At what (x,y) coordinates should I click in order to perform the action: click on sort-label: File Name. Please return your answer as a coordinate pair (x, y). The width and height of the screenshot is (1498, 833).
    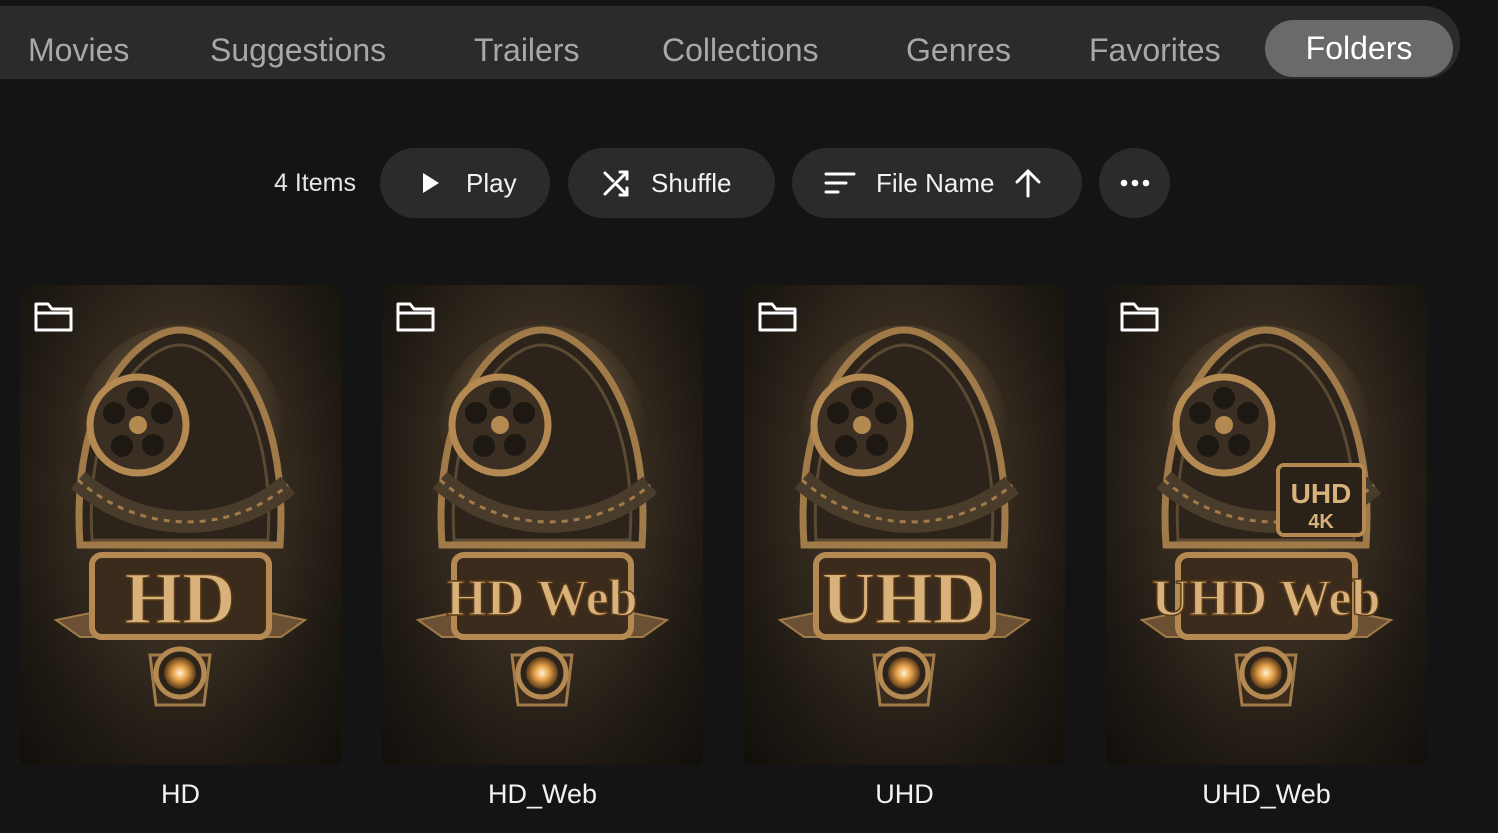
    Looking at the image, I should click on (935, 182).